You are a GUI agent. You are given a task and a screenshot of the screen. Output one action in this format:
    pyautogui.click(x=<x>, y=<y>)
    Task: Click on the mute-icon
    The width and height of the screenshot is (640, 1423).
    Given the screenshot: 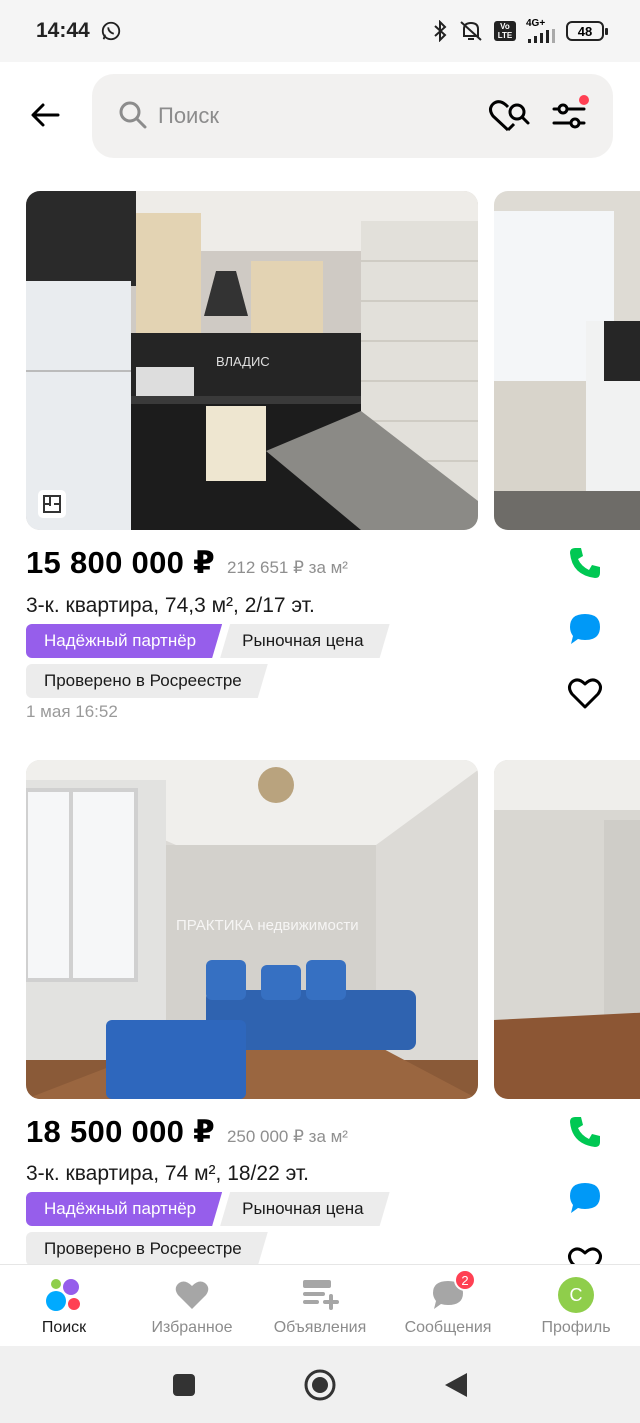 What is the action you would take?
    pyautogui.click(x=471, y=31)
    